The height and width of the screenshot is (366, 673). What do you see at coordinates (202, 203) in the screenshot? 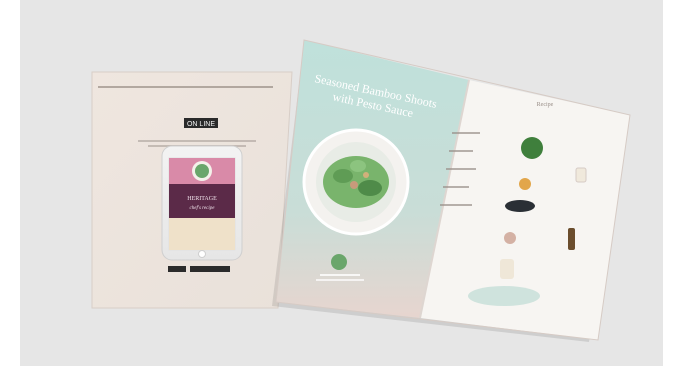
I see `phone-mockup: HERITAGE chef's recipe` at bounding box center [202, 203].